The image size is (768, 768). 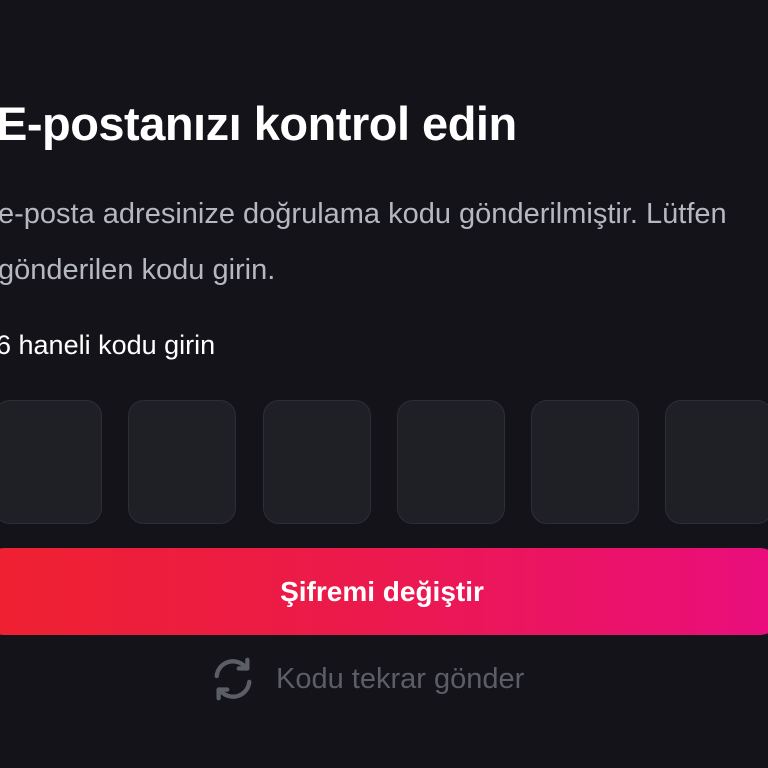 I want to click on resend-code-label: Kodu tekrar gönder, so click(x=400, y=678).